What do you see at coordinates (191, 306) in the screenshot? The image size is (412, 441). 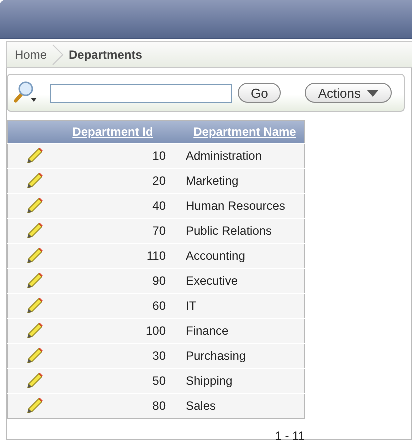 I see `table-cell: IT` at bounding box center [191, 306].